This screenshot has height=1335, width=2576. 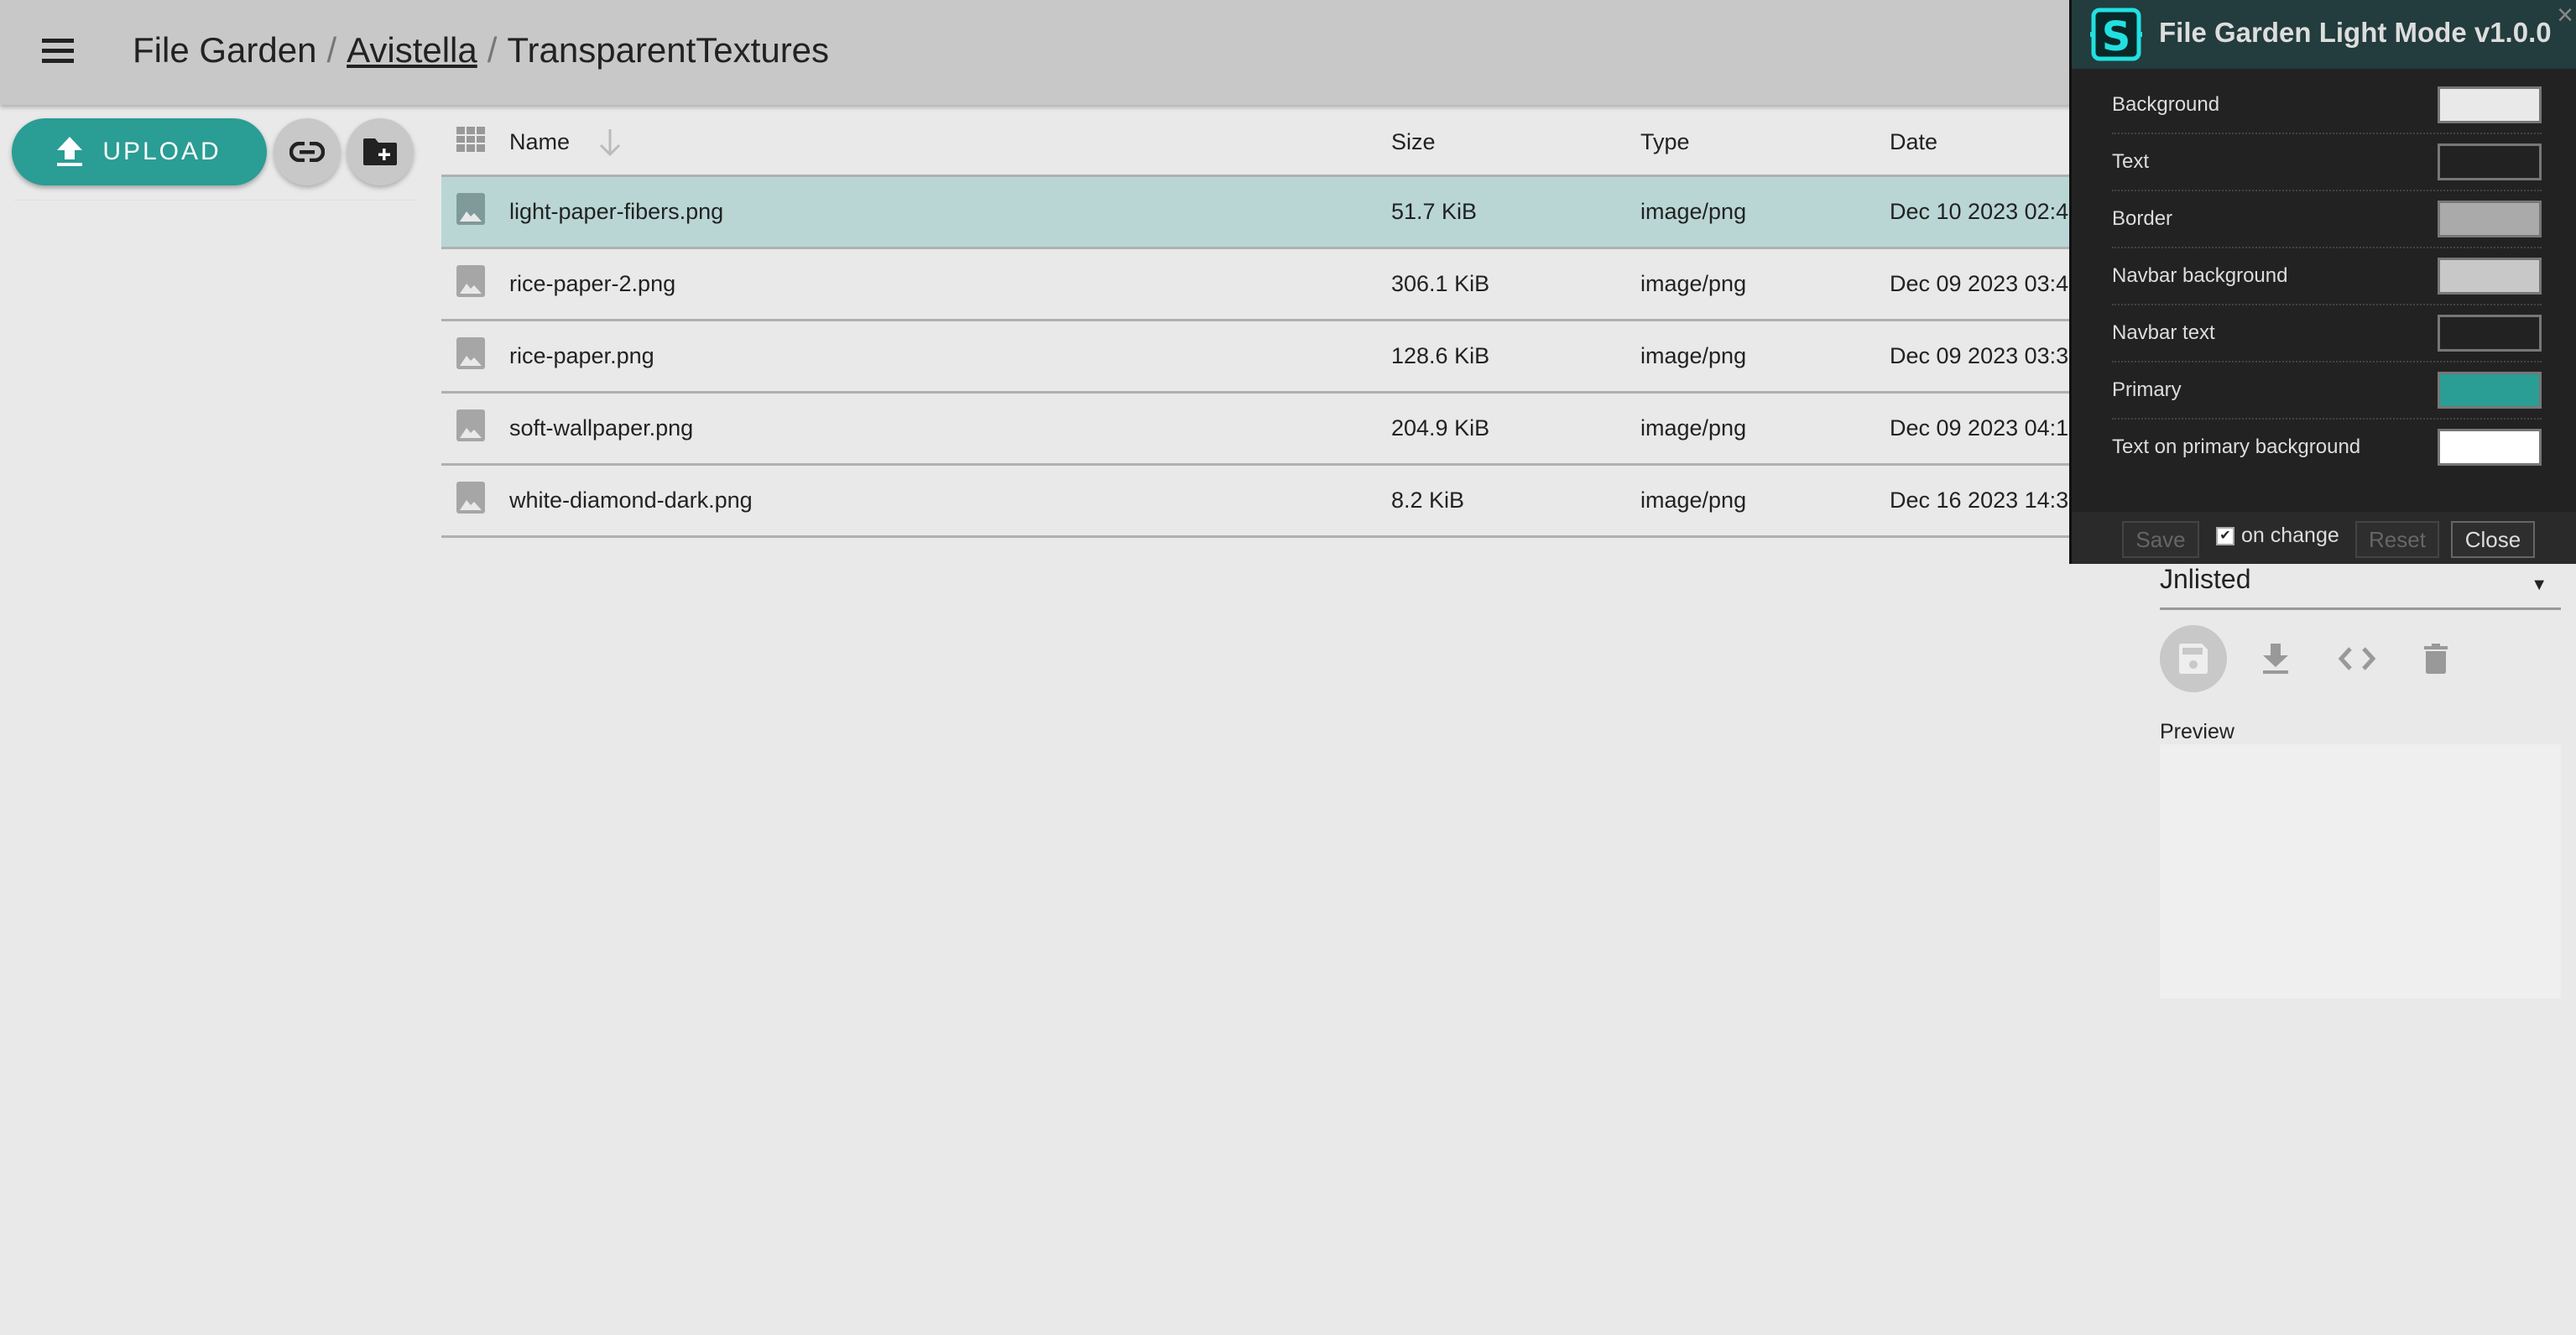 What do you see at coordinates (214, 200) in the screenshot?
I see `sidebar-divider` at bounding box center [214, 200].